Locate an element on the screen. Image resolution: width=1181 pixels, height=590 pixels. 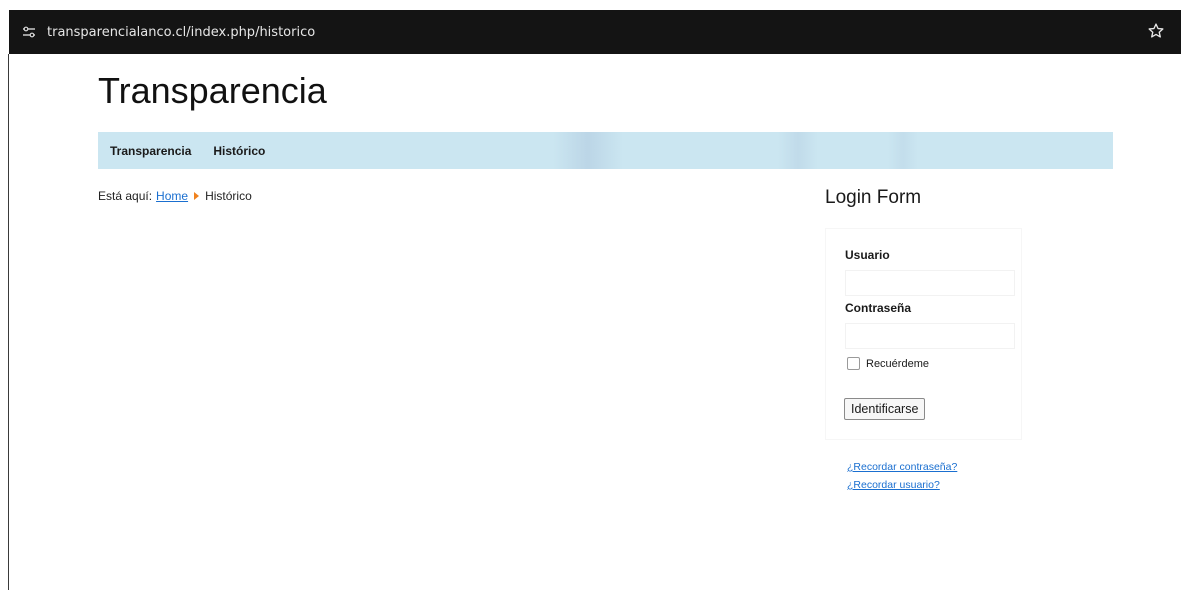
main-nav: Transparencia Histórico is located at coordinates (605, 150).